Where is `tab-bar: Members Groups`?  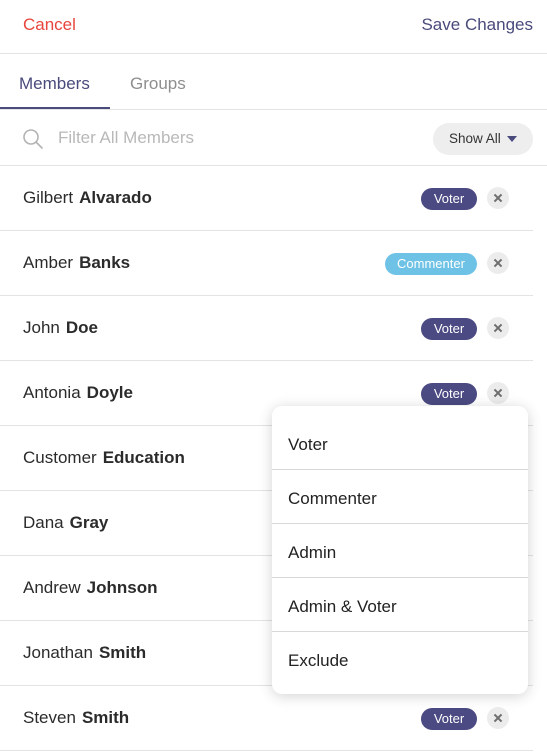 tab-bar: Members Groups is located at coordinates (273, 82).